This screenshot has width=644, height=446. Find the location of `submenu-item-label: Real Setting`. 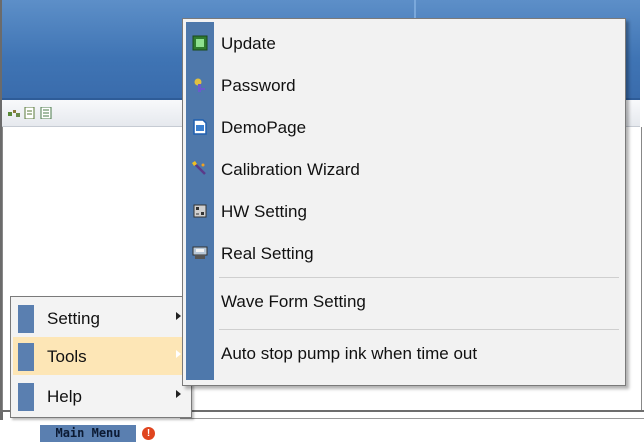

submenu-item-label: Real Setting is located at coordinates (267, 253).